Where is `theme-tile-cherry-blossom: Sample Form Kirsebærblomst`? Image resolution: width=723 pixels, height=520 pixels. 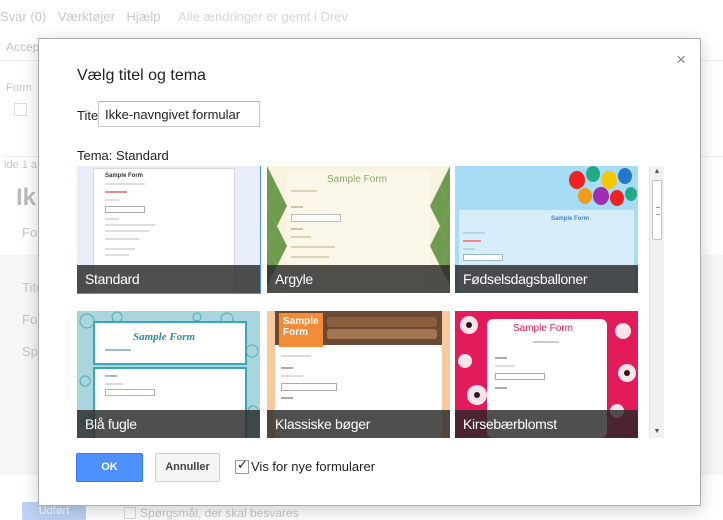 theme-tile-cherry-blossom: Sample Form Kirsebærblomst is located at coordinates (546, 374).